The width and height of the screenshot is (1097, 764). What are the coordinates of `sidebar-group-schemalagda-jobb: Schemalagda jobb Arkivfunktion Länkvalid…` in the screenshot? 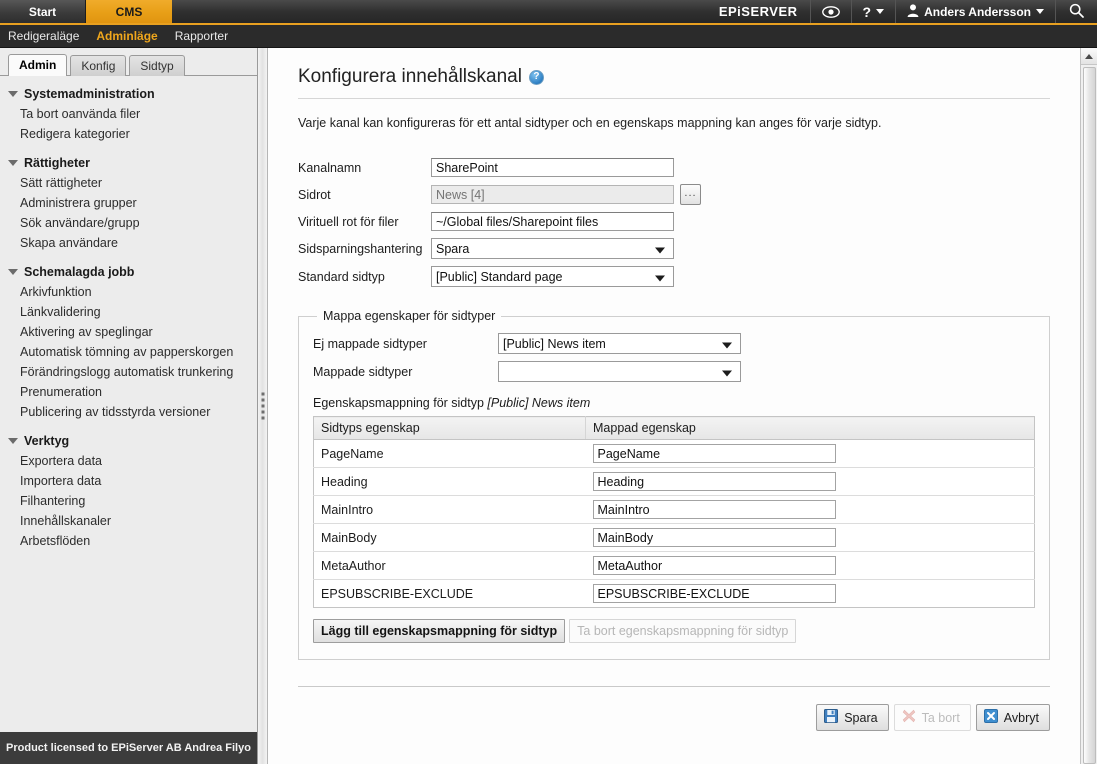 It's located at (128, 342).